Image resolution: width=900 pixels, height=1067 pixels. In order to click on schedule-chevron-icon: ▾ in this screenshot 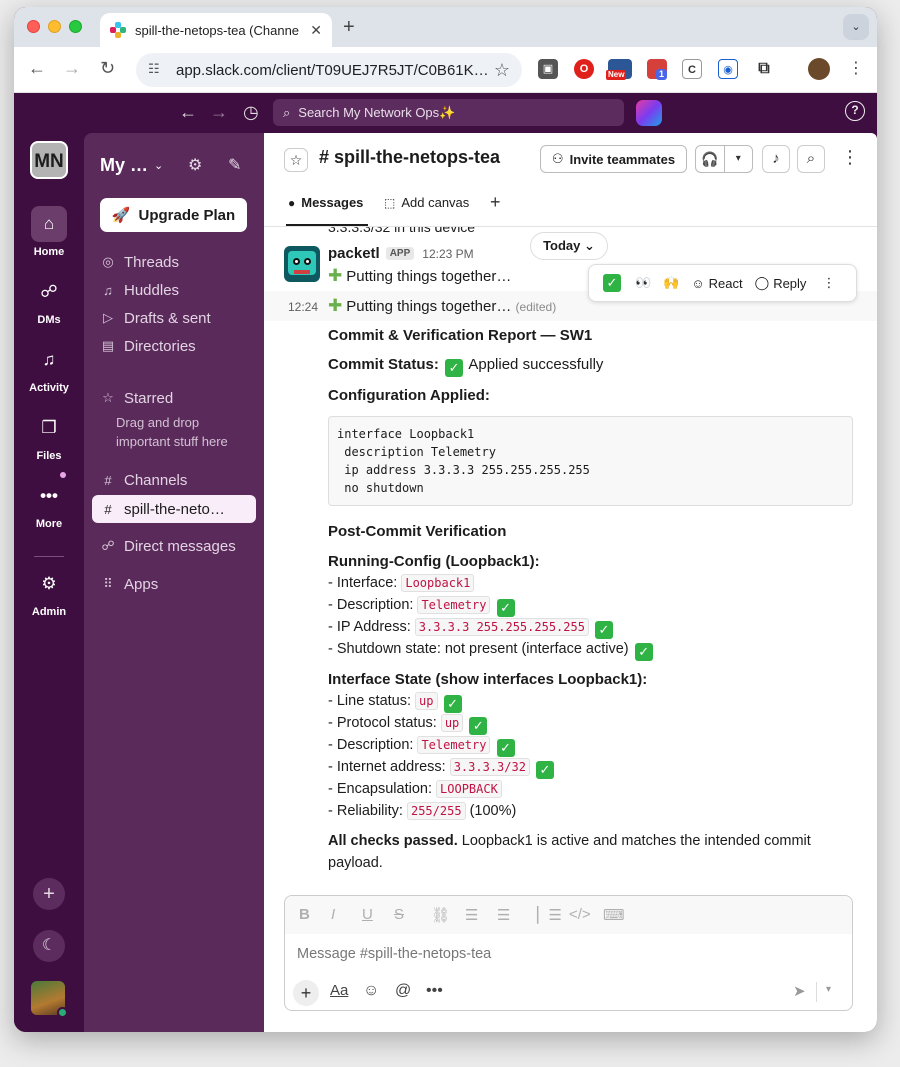, I will do `click(828, 989)`.